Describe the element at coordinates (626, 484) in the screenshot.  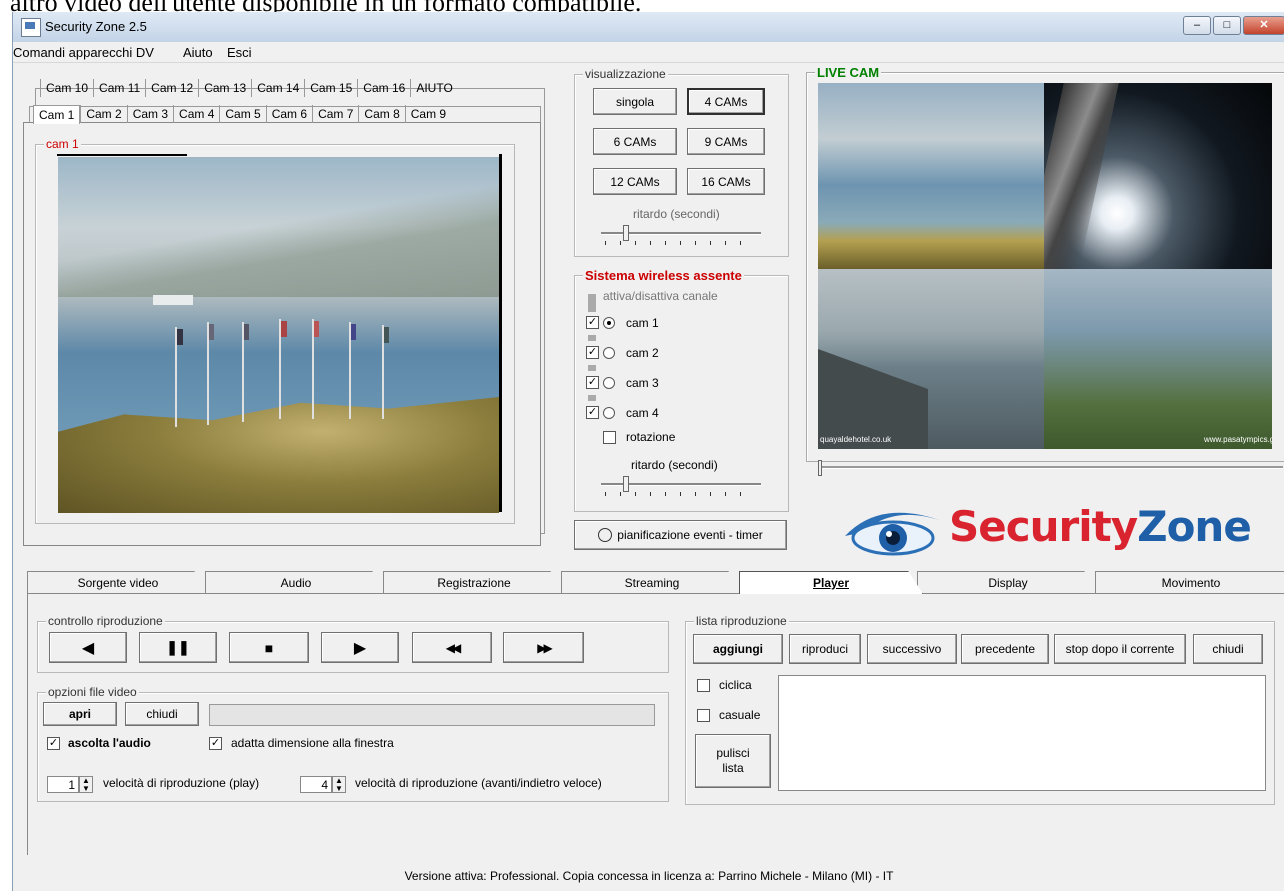
I see `wireless-delay-slider-thumb` at that location.